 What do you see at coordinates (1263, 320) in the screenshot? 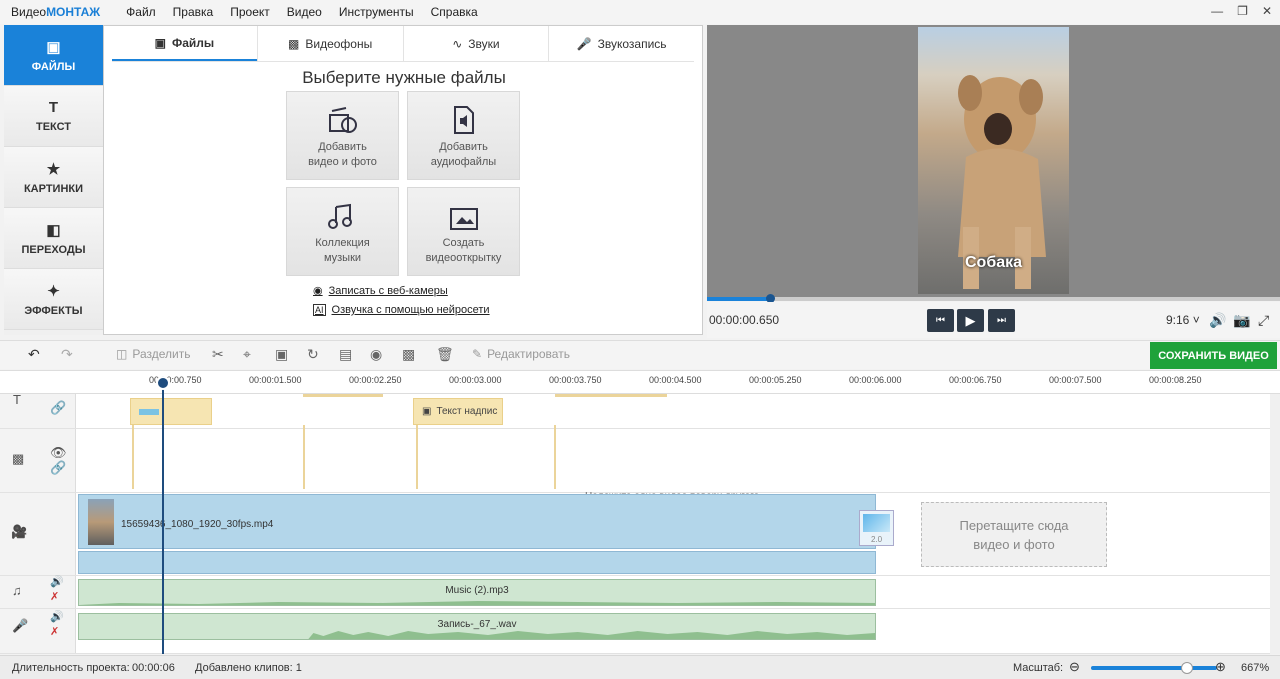
I see `fullscreen-icon: ⤢` at bounding box center [1263, 320].